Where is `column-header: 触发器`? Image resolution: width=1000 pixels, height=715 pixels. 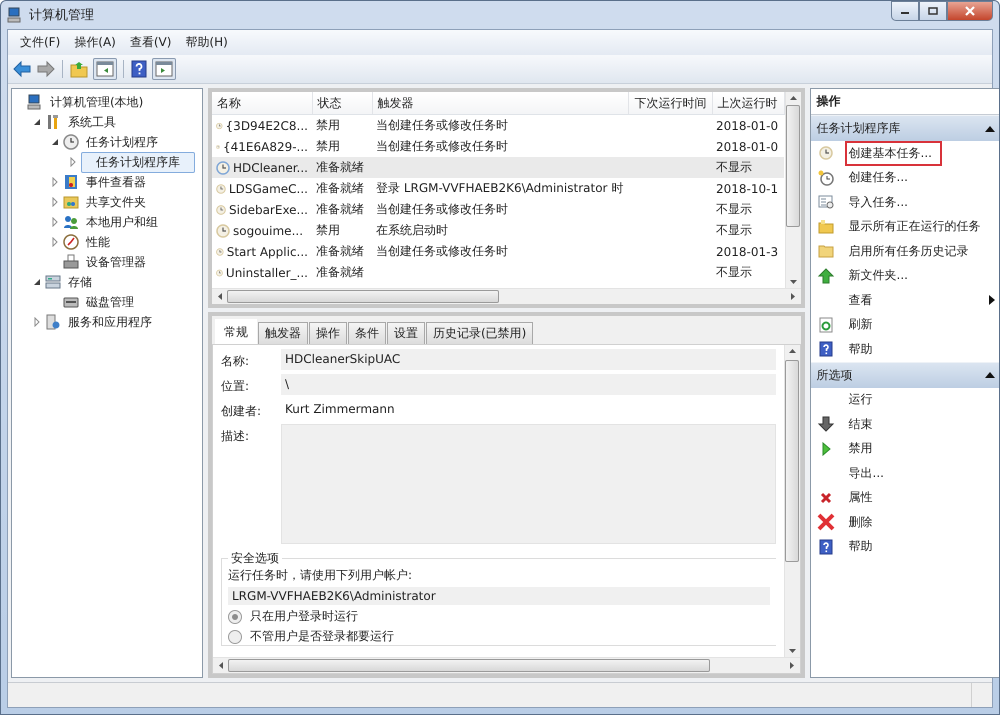
column-header: 触发器 is located at coordinates (500, 103).